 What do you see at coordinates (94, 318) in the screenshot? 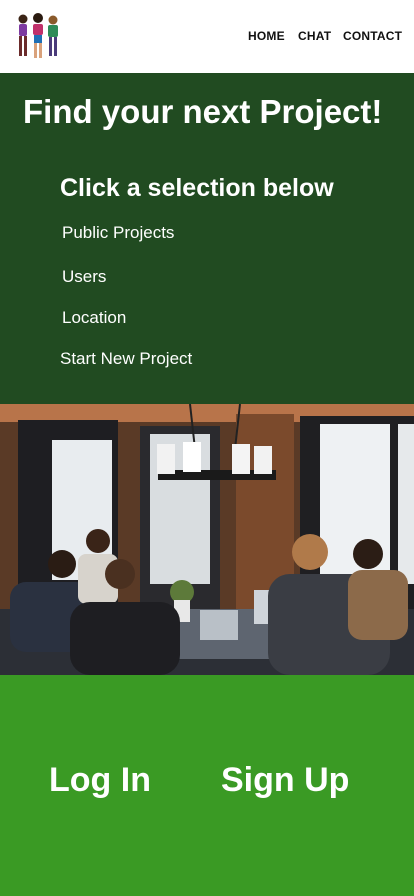
I see `menu-item-location: Location` at bounding box center [94, 318].